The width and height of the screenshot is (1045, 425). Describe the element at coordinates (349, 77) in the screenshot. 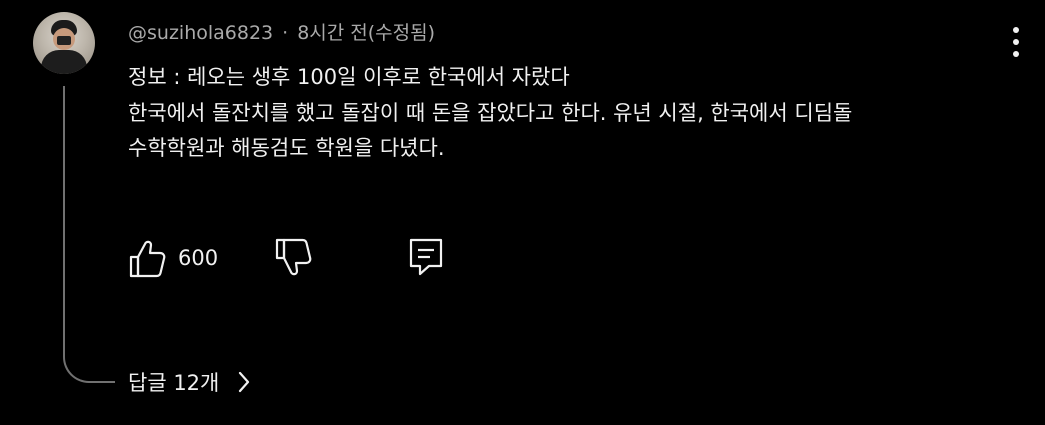

I see `comment-line-1: 정보 : 레오는 생후 100일 이후로 한국에서 자랐다` at that location.